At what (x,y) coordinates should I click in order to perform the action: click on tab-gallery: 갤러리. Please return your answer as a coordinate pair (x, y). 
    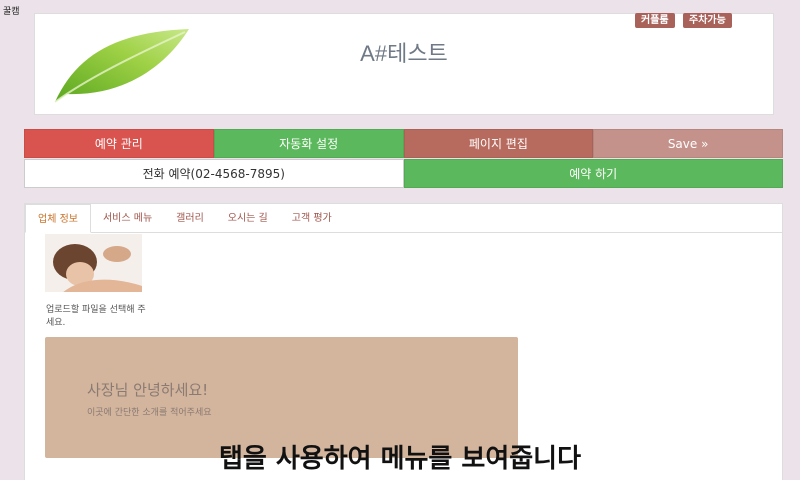
    Looking at the image, I should click on (190, 218).